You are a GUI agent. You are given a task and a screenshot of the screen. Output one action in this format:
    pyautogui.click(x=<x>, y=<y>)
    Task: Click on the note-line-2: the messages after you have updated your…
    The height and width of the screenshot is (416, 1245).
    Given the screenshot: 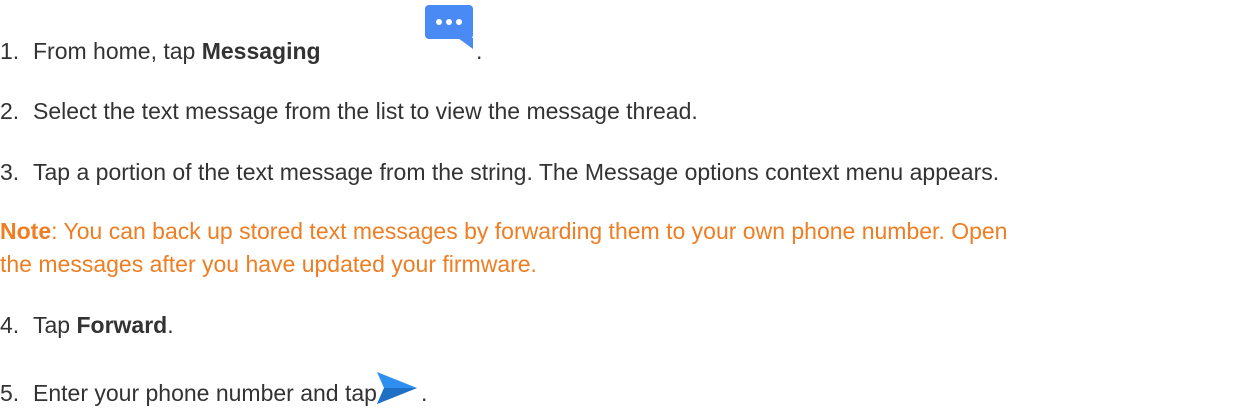 What is the action you would take?
    pyautogui.click(x=268, y=264)
    